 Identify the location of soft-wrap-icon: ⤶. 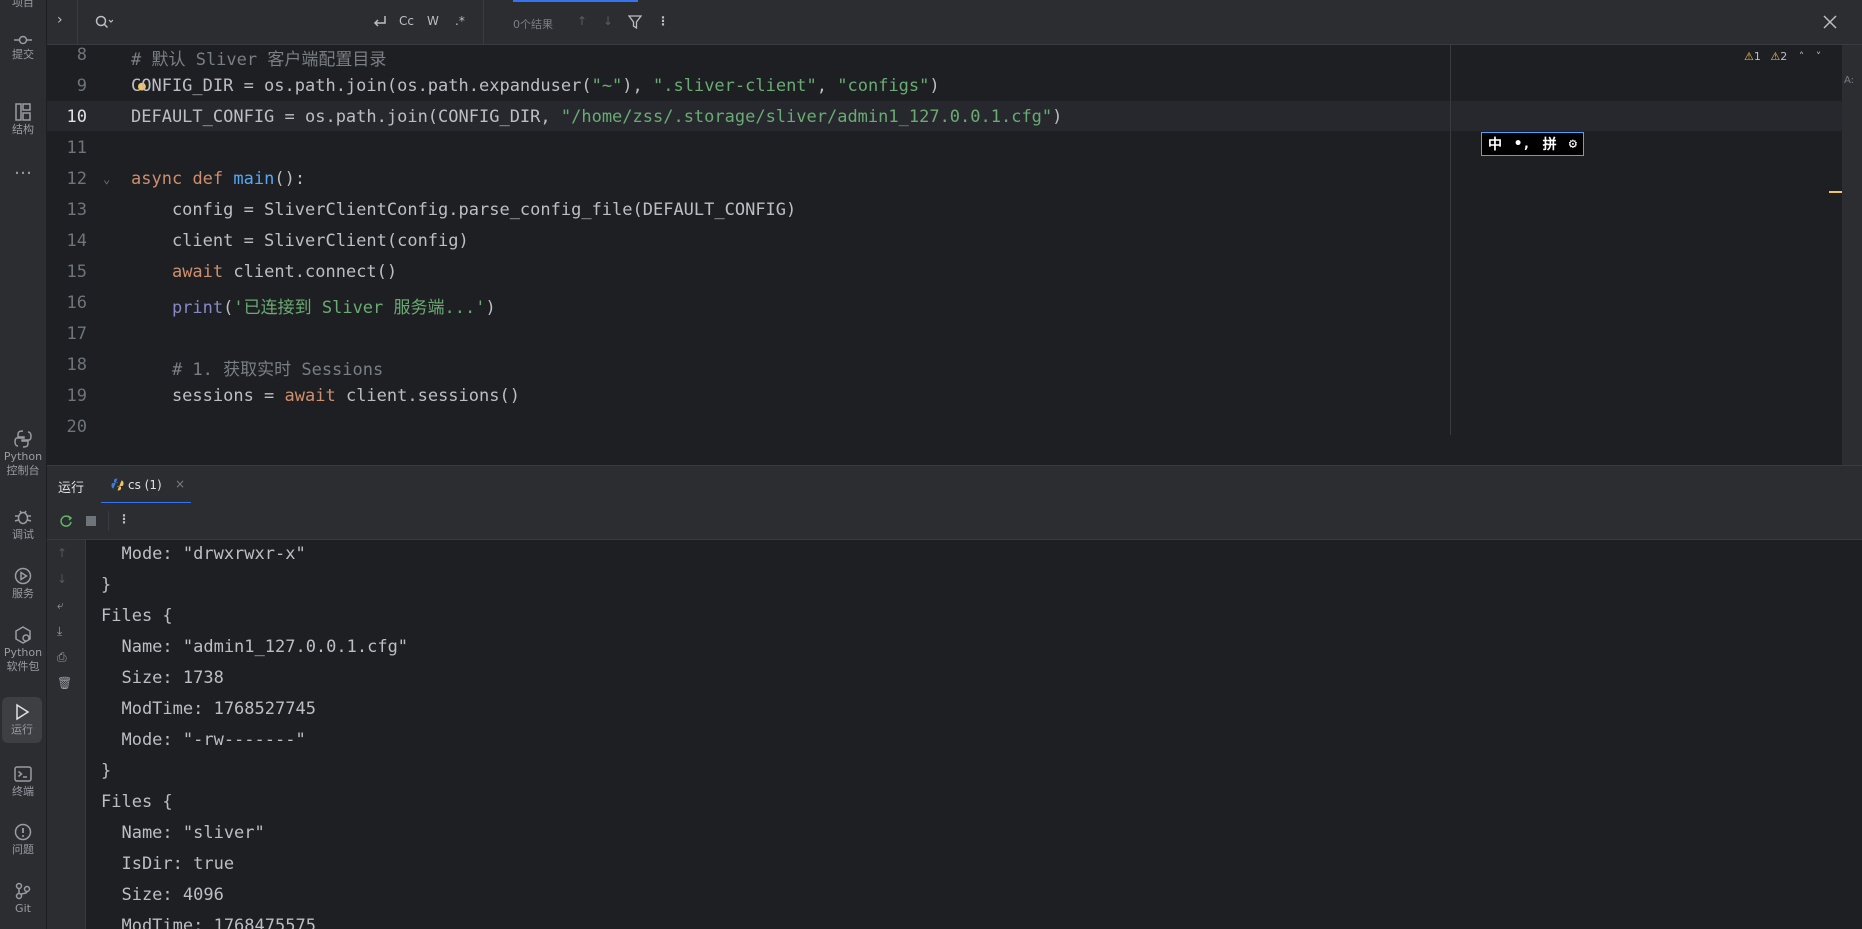
(60, 605).